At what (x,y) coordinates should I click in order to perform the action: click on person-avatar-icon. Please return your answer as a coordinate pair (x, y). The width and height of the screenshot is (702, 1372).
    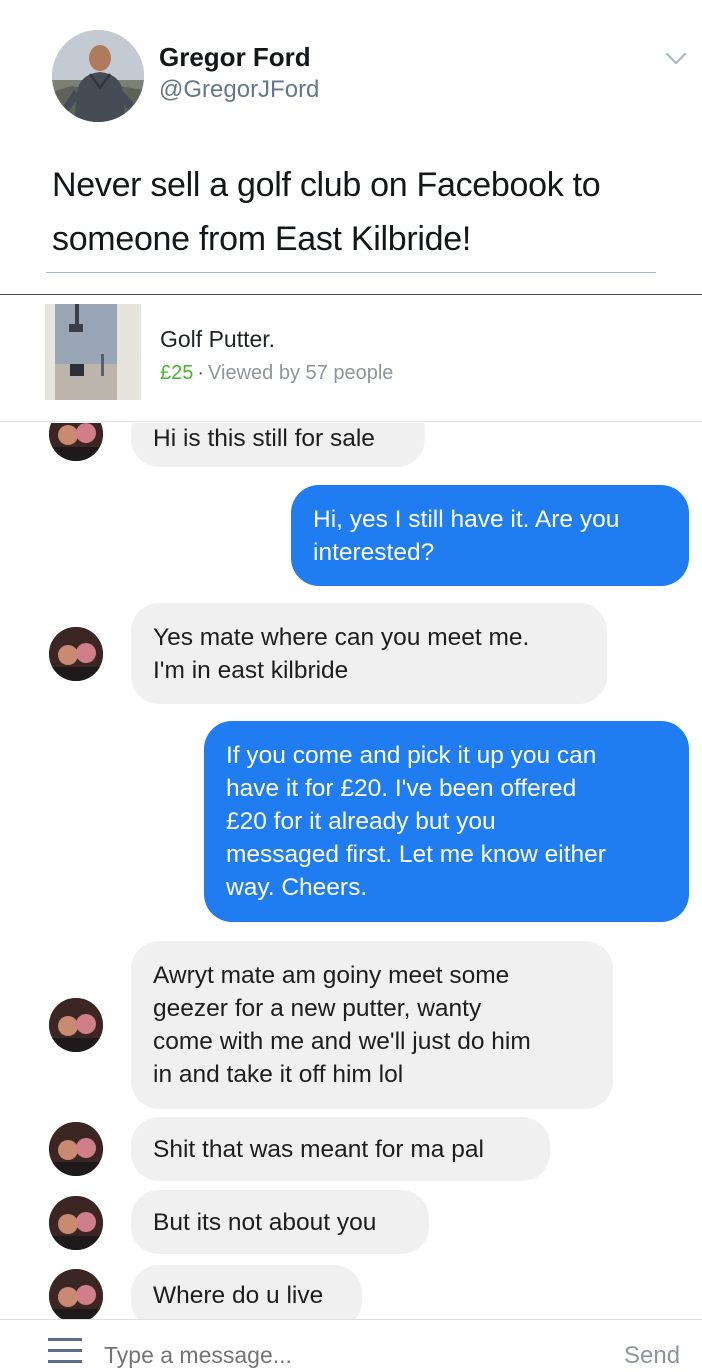
    Looking at the image, I should click on (98, 76).